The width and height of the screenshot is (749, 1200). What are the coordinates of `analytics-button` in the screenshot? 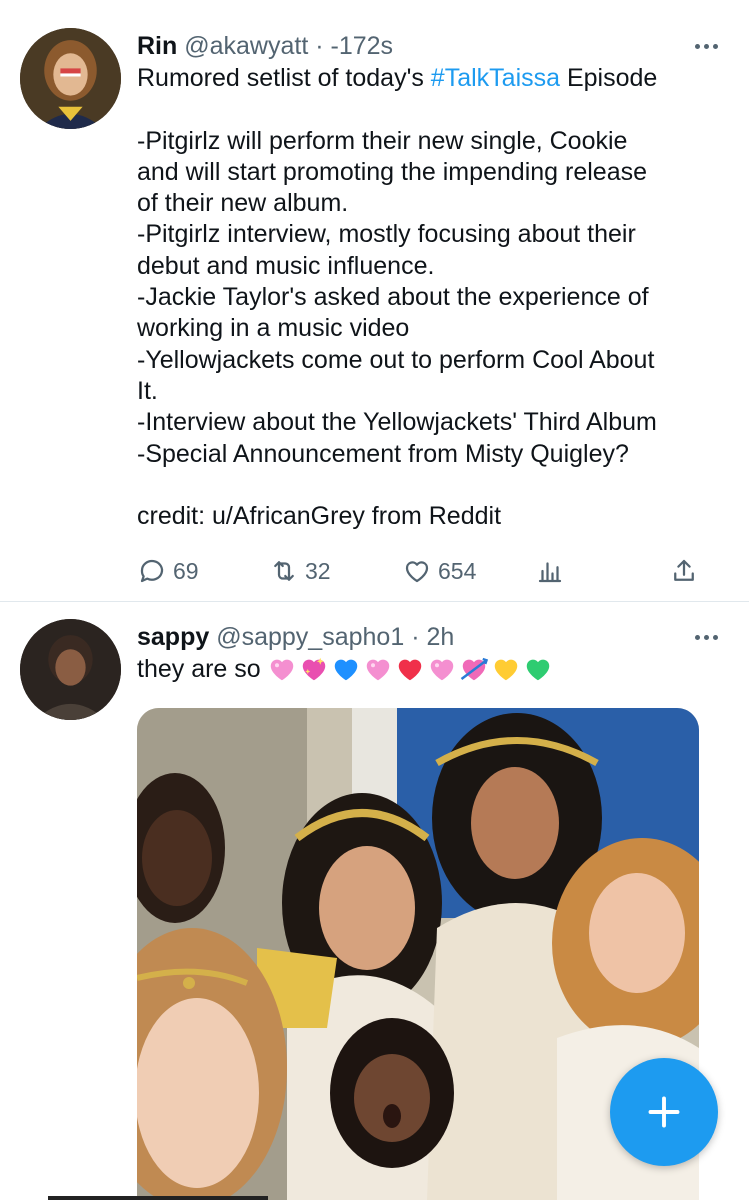 It's located at (553, 571).